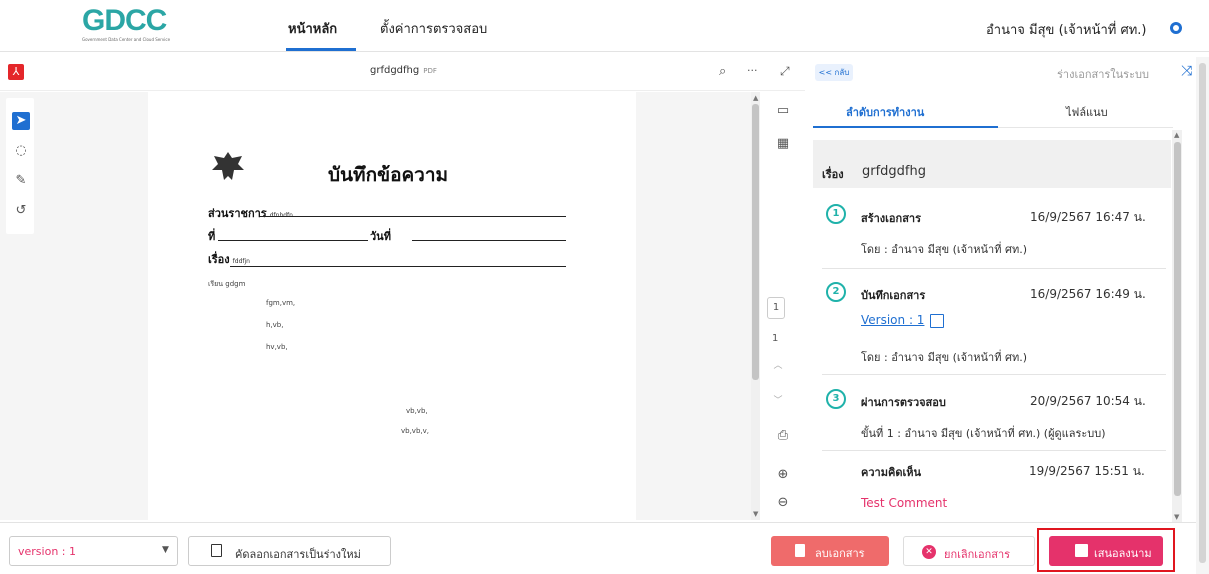 The height and width of the screenshot is (574, 1209). I want to click on page-total: 1, so click(775, 338).